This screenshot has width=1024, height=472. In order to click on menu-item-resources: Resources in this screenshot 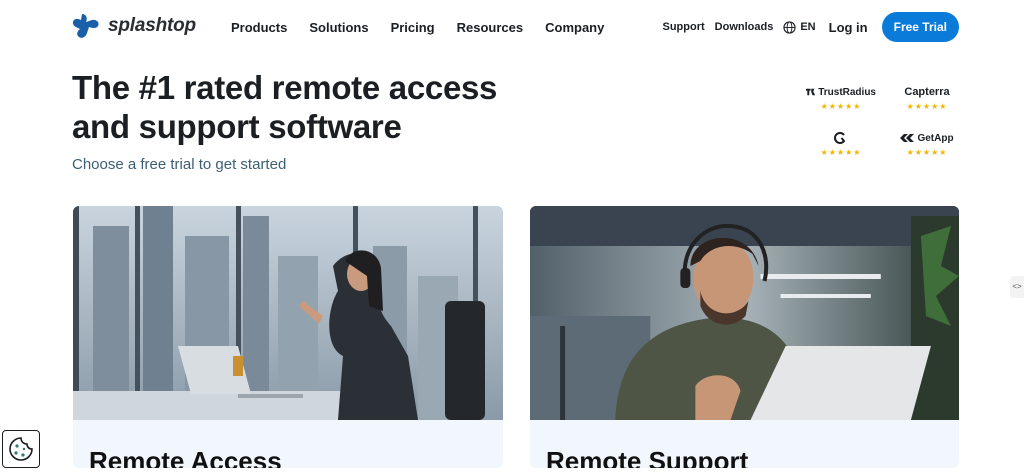, I will do `click(490, 27)`.